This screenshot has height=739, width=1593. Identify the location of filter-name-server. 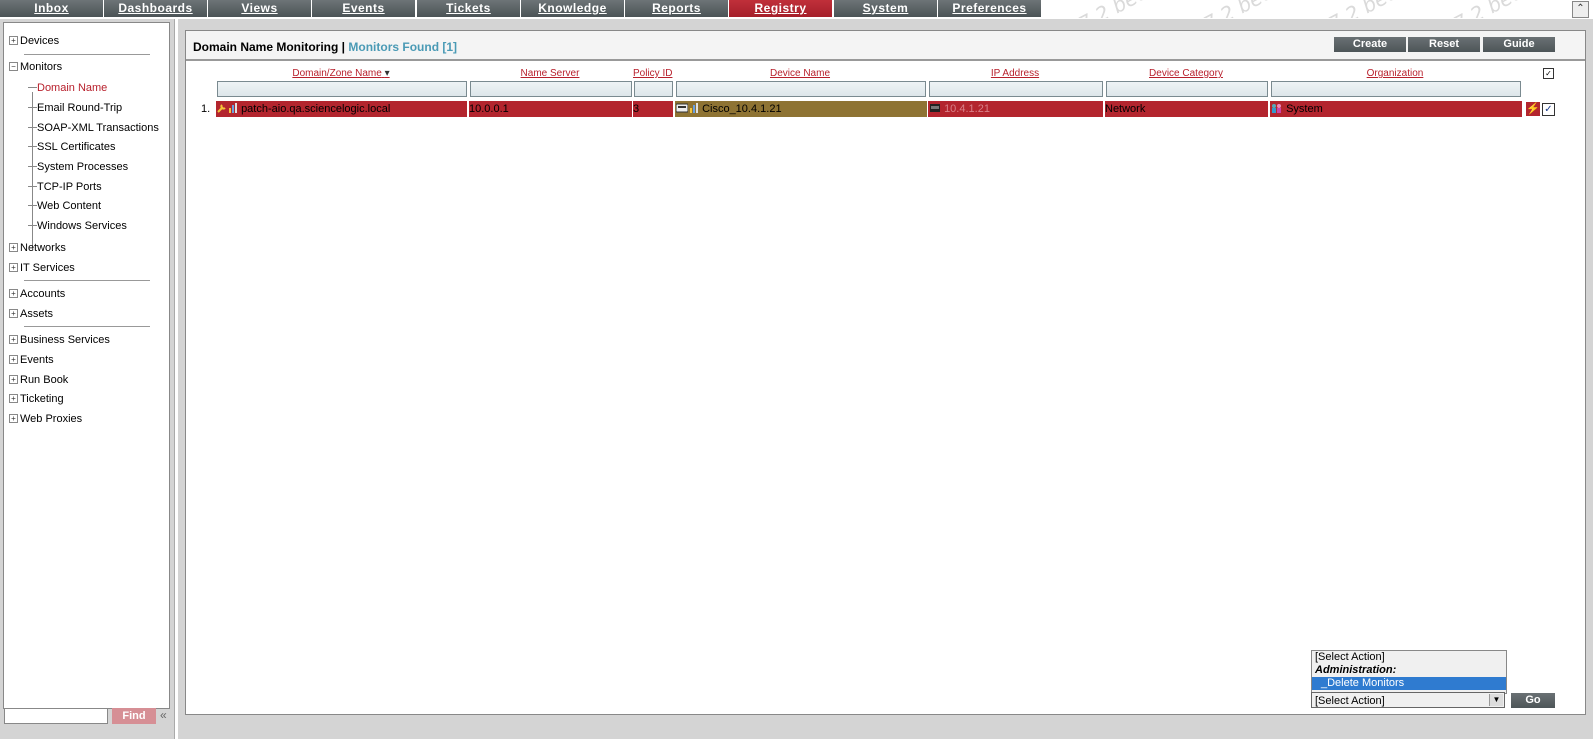
(551, 89).